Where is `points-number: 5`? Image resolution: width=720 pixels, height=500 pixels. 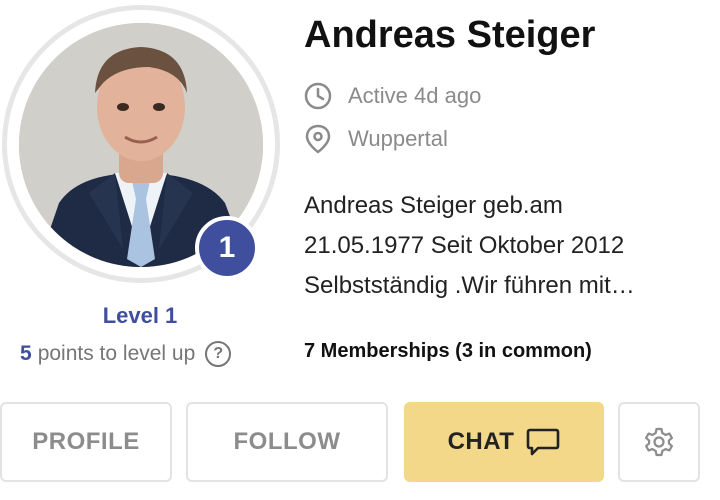
points-number: 5 is located at coordinates (26, 353).